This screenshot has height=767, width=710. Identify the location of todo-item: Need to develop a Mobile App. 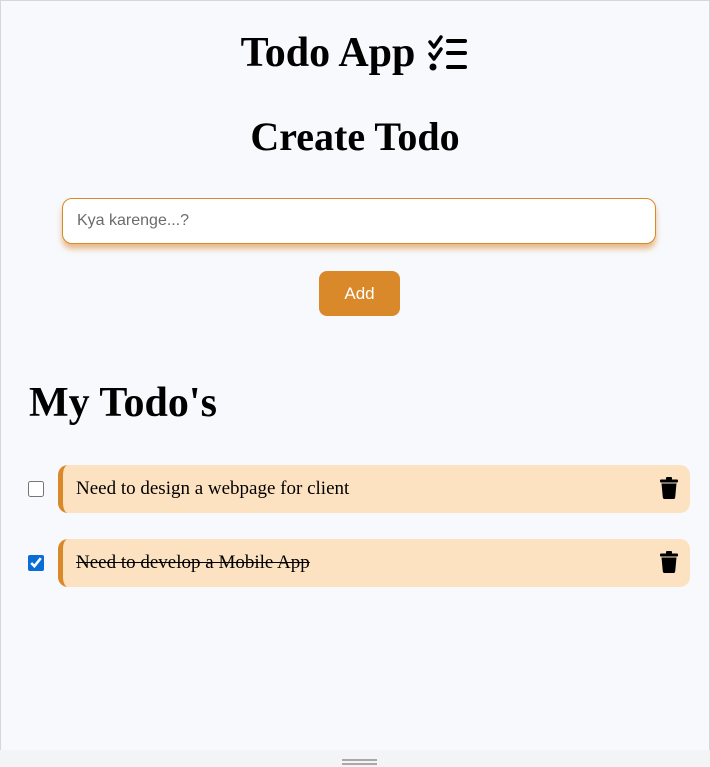
(355, 563).